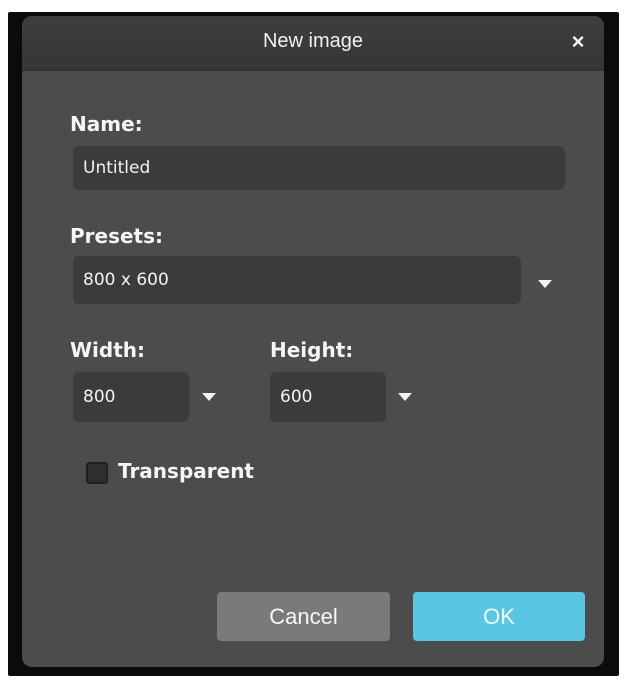 This screenshot has height=684, width=627. Describe the element at coordinates (108, 350) in the screenshot. I see `width-label: Width:` at that location.